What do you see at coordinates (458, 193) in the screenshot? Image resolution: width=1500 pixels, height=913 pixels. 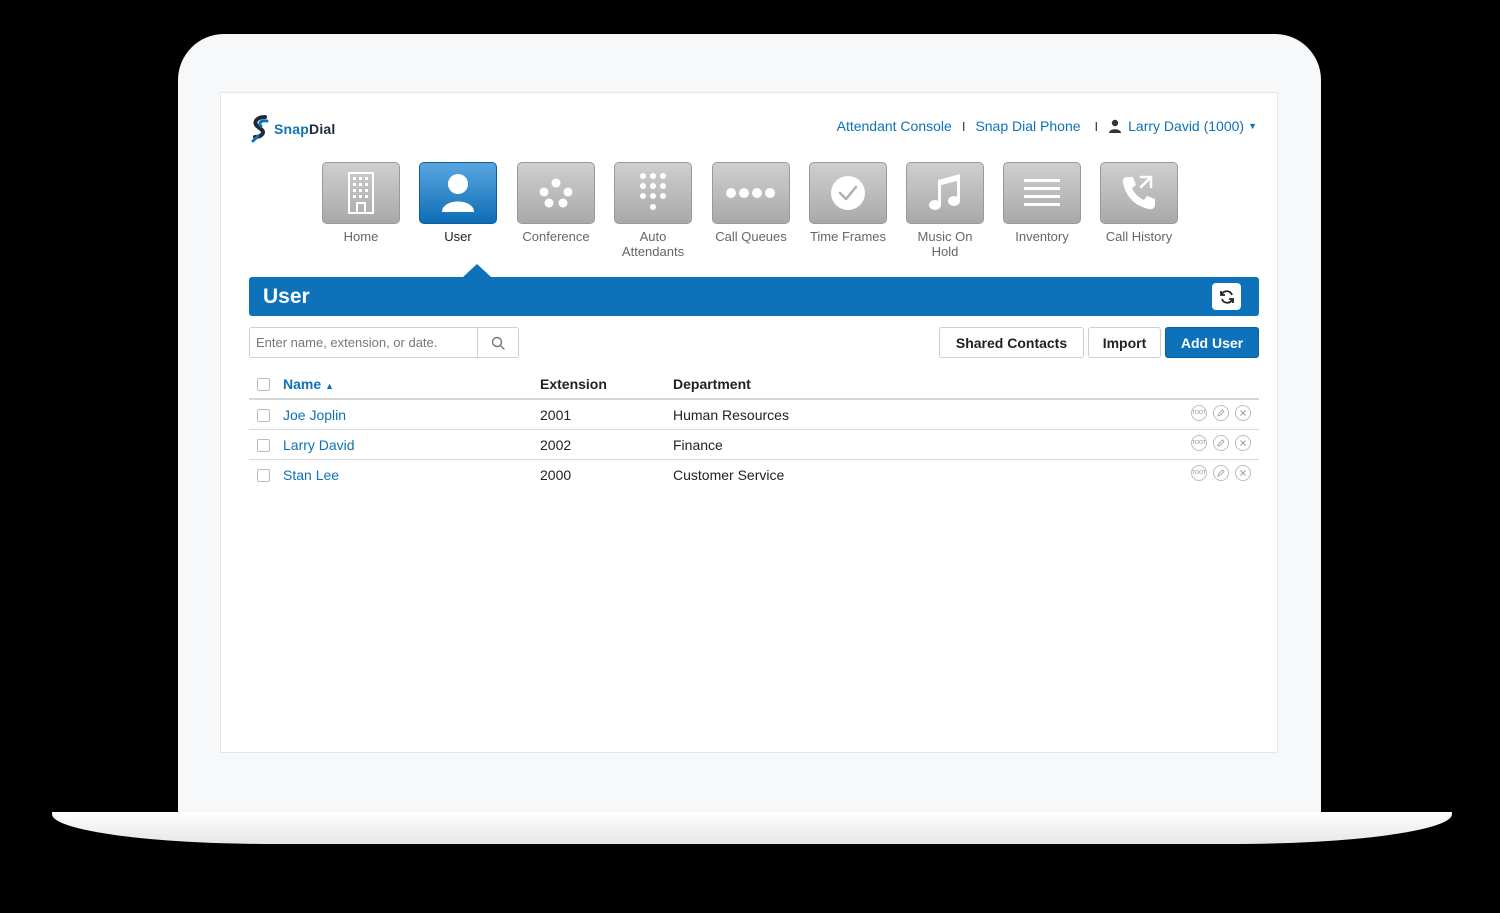 I see `user-icon` at bounding box center [458, 193].